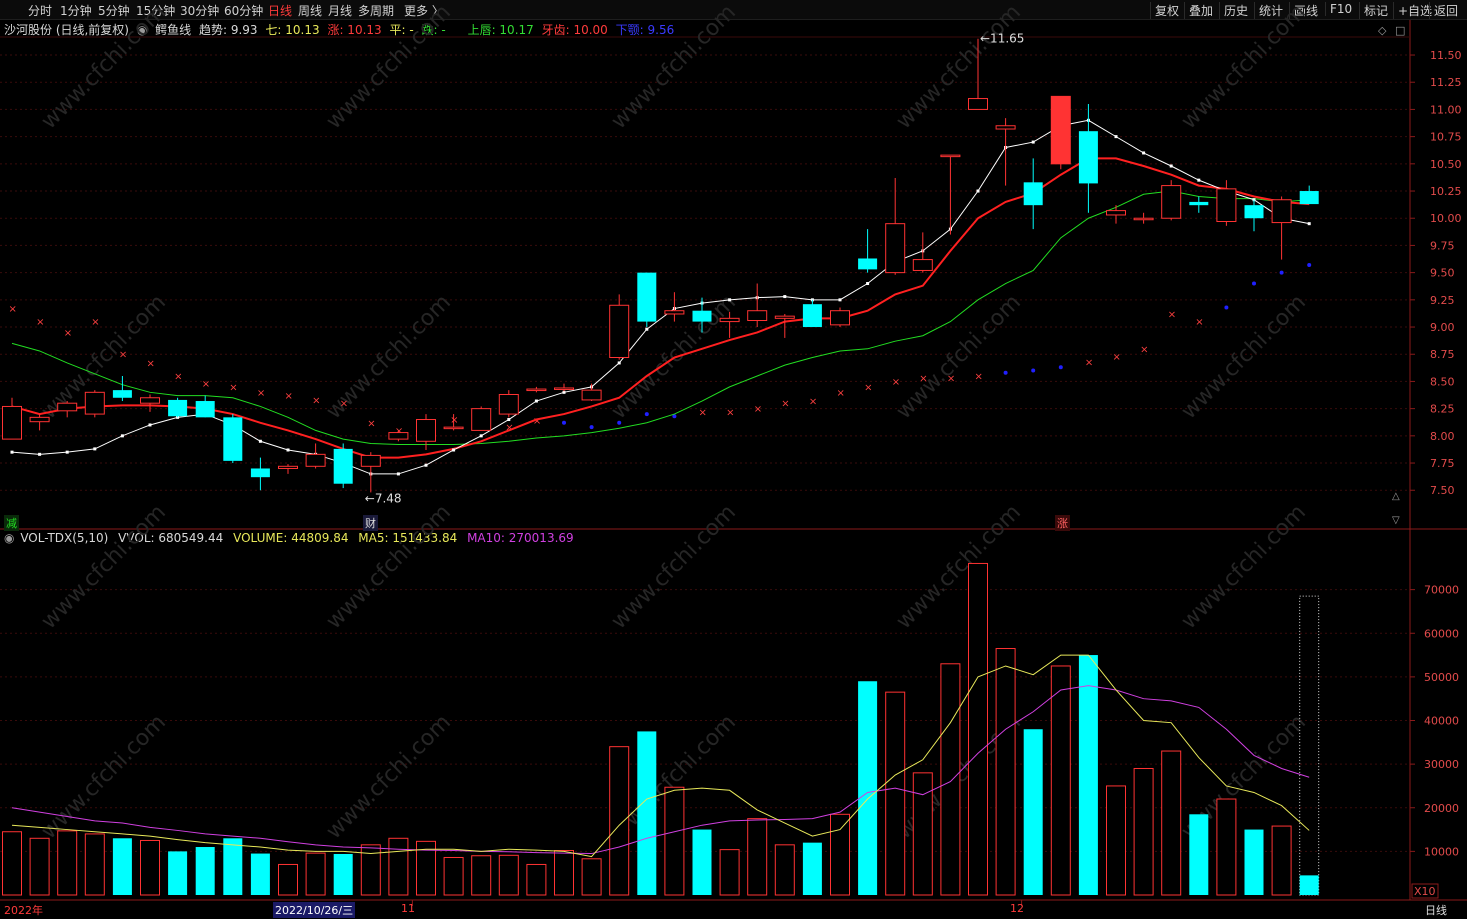 Image resolution: width=1467 pixels, height=919 pixels. I want to click on marker-jian: 减, so click(11, 523).